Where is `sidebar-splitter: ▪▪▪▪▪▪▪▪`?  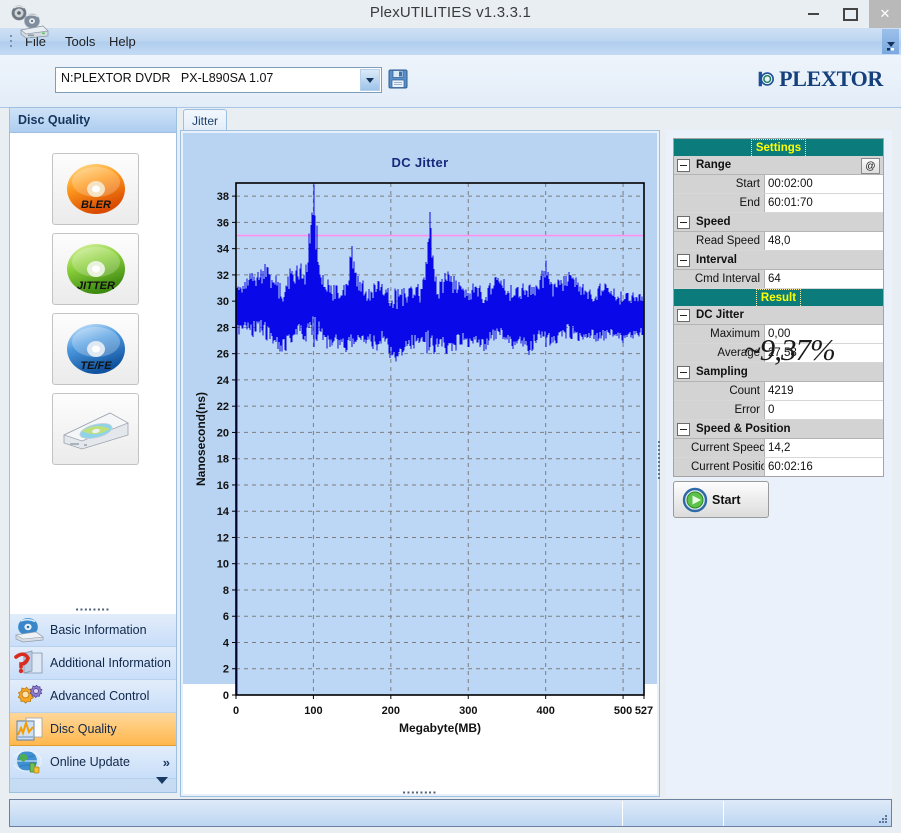
sidebar-splitter: ▪▪▪▪▪▪▪▪ is located at coordinates (93, 609).